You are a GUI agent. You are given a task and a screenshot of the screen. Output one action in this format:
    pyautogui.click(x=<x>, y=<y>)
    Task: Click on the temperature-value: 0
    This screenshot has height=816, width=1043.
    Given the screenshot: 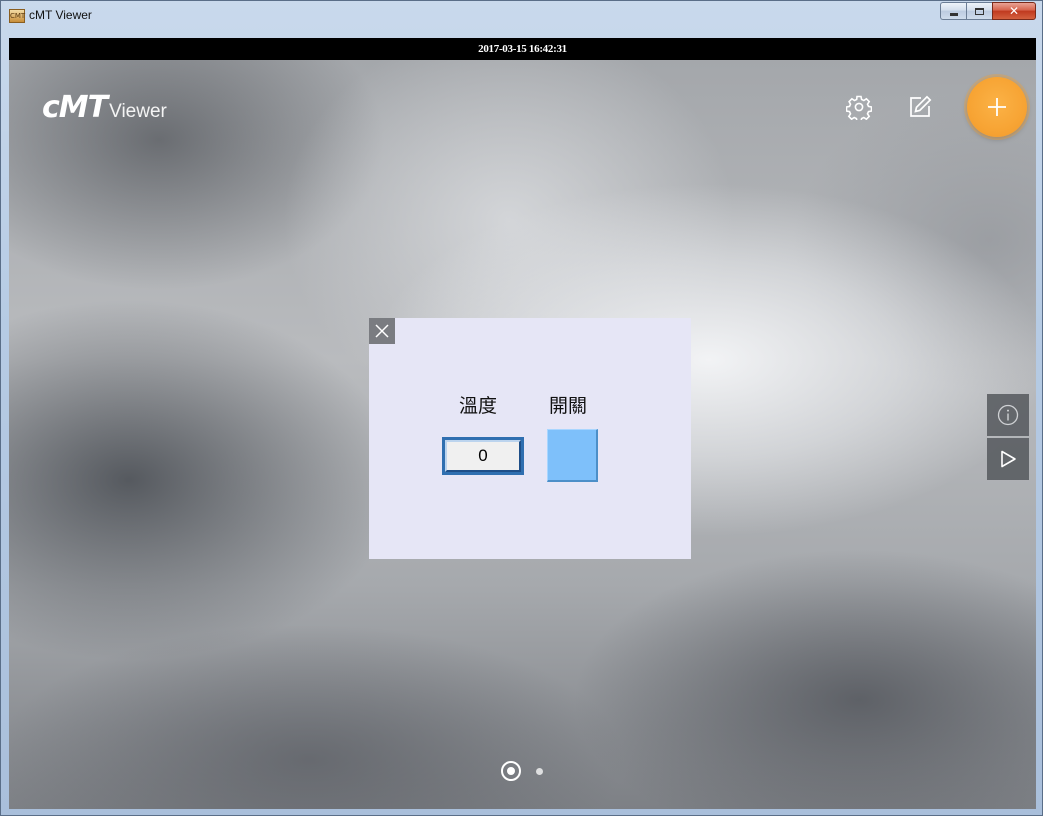 What is the action you would take?
    pyautogui.click(x=483, y=456)
    